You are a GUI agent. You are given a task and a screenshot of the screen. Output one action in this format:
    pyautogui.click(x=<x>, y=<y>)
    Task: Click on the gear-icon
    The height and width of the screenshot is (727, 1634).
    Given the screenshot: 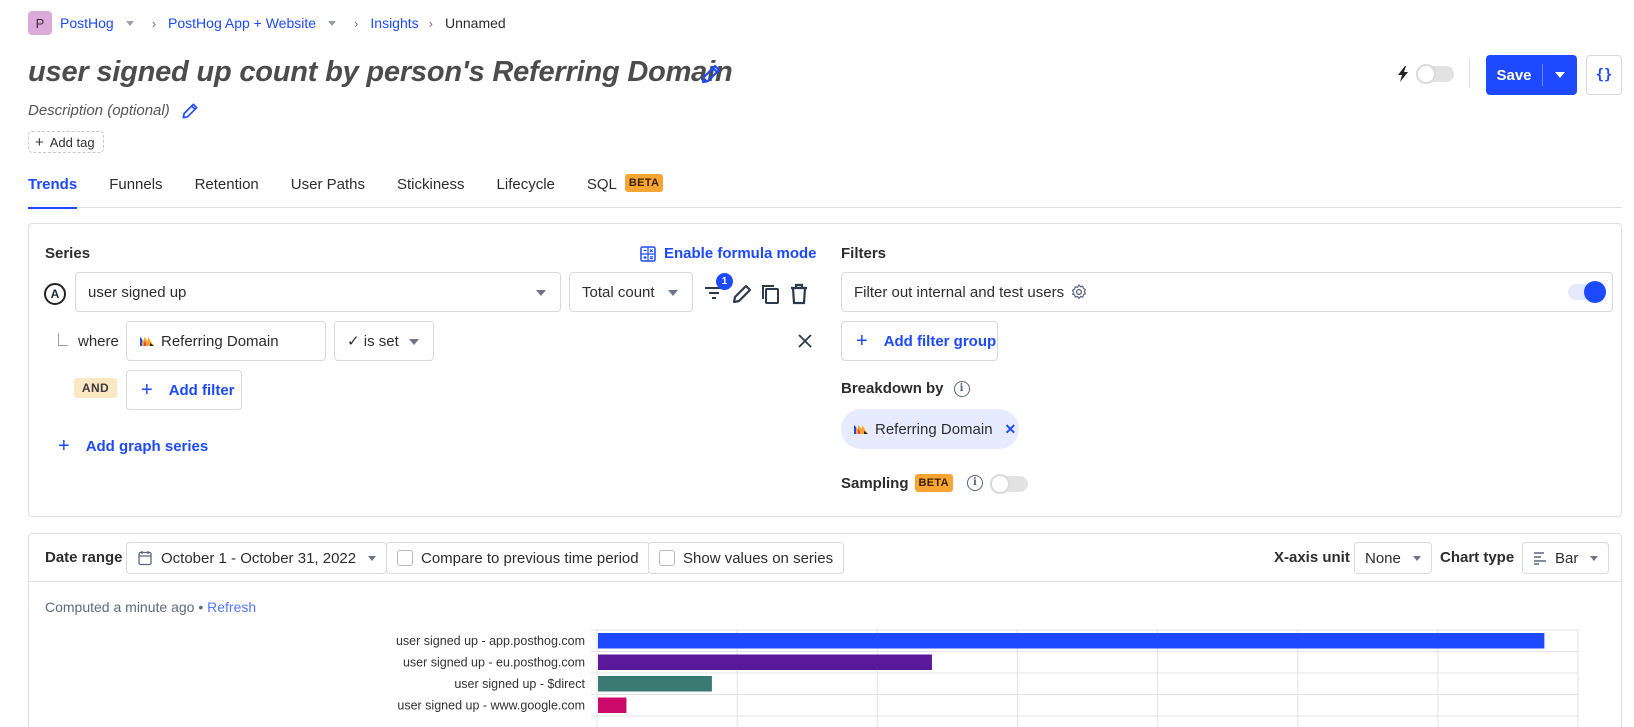 What is the action you would take?
    pyautogui.click(x=1079, y=292)
    